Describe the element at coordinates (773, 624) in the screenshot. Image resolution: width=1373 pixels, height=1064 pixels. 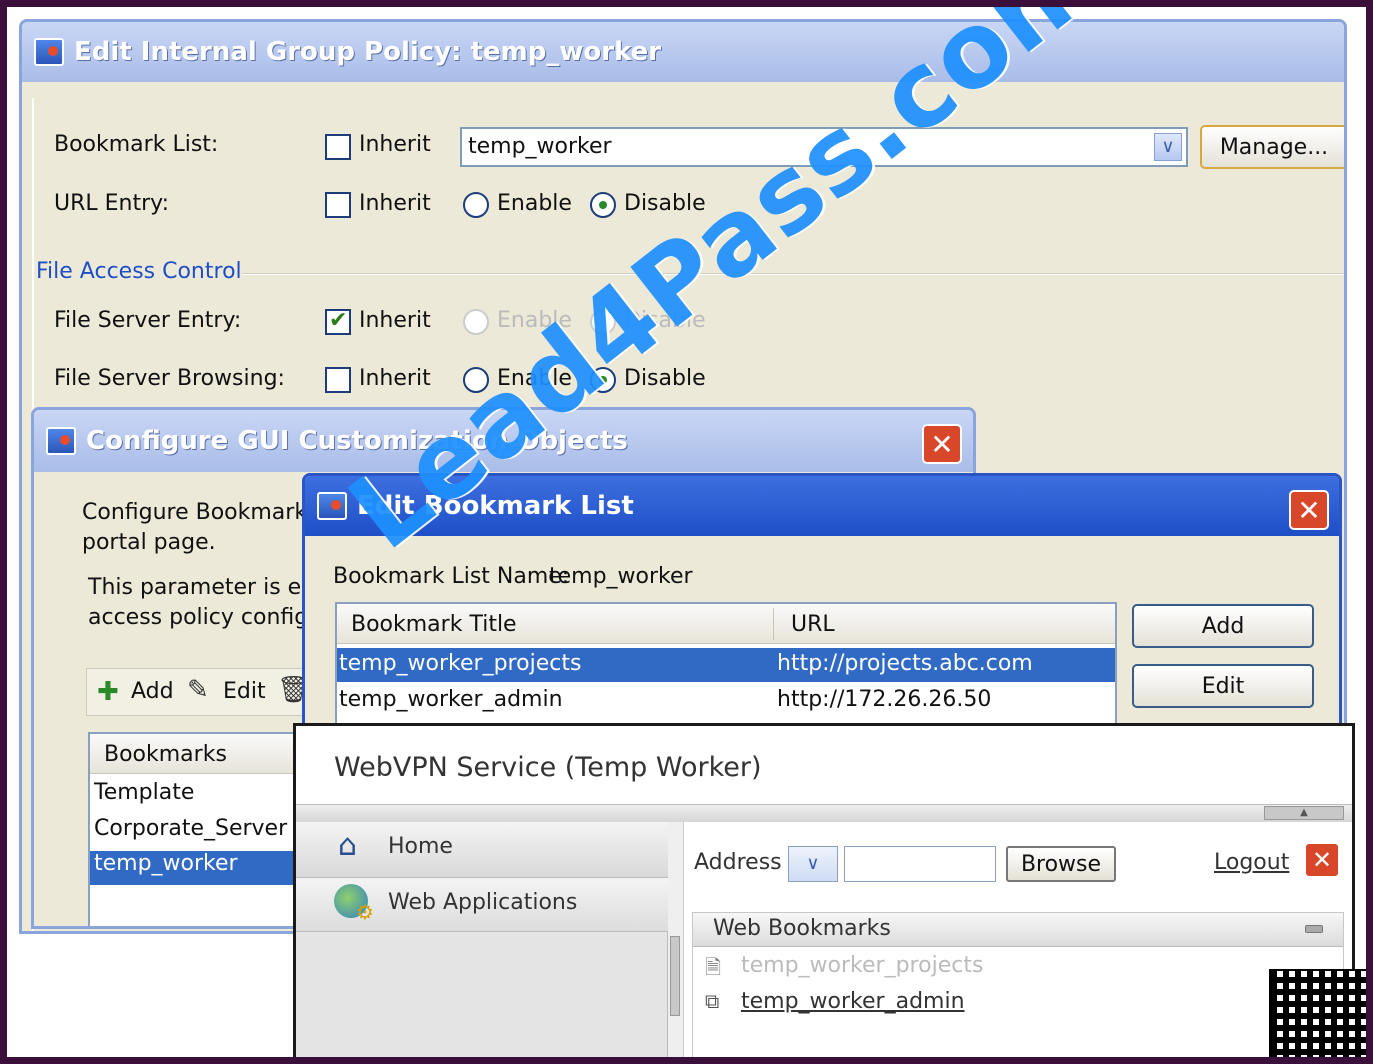
I see `col-divider` at that location.